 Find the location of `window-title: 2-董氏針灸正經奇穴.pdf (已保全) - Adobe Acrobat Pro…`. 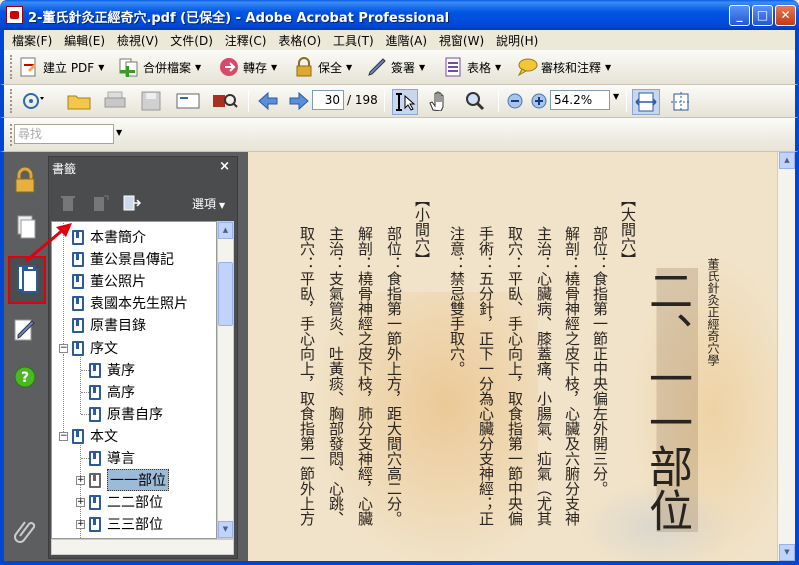

window-title: 2-董氏針灸正經奇穴.pdf (已保全) - Adobe Acrobat Pro… is located at coordinates (239, 18).